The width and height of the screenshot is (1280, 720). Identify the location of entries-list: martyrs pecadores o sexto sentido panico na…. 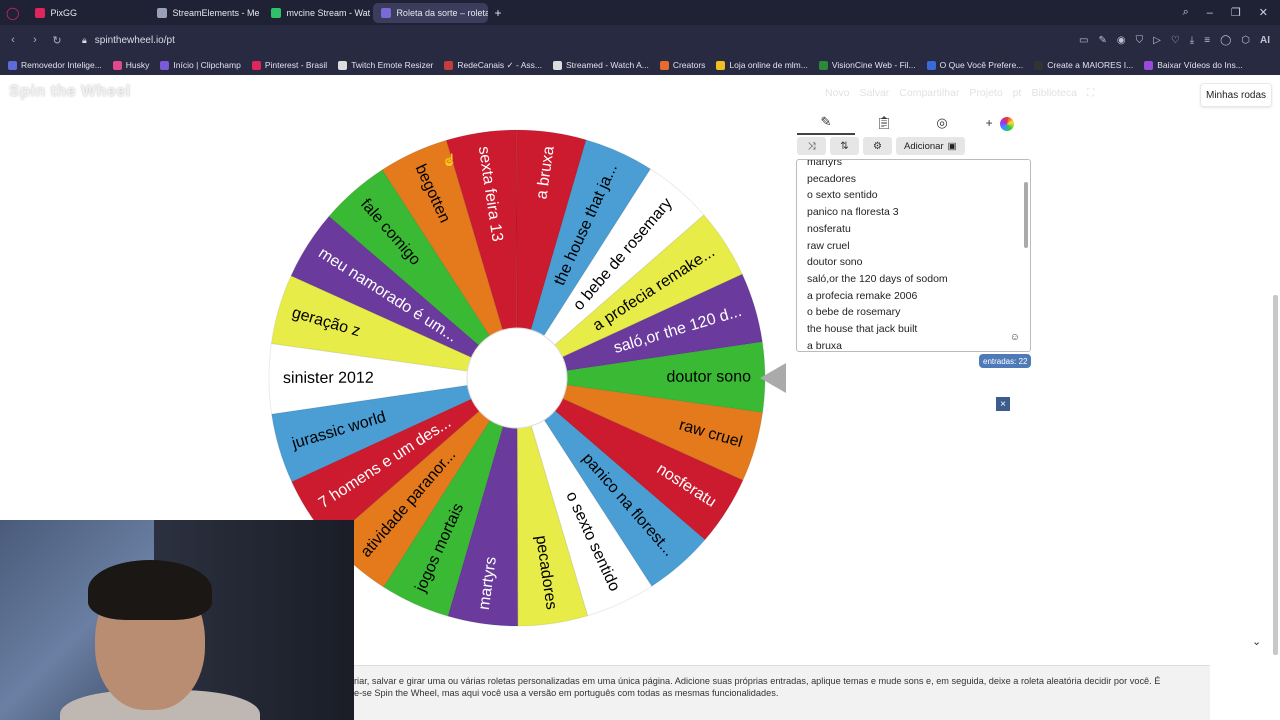
(877, 255).